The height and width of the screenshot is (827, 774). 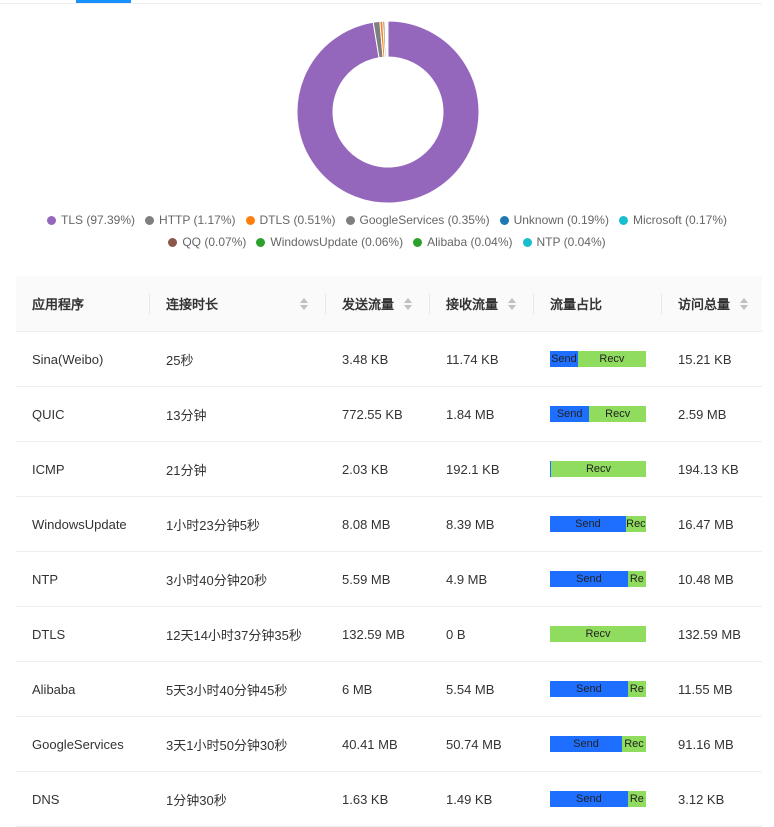 I want to click on legend-item-microsoft: Microsoft (0.17%), so click(x=673, y=220).